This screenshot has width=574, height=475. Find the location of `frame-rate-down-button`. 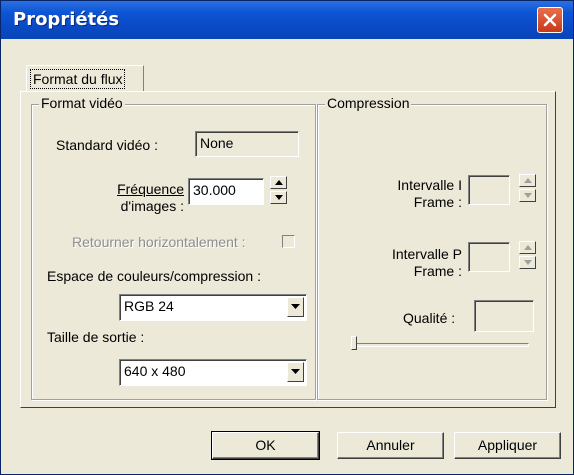

frame-rate-down-button is located at coordinates (278, 197).